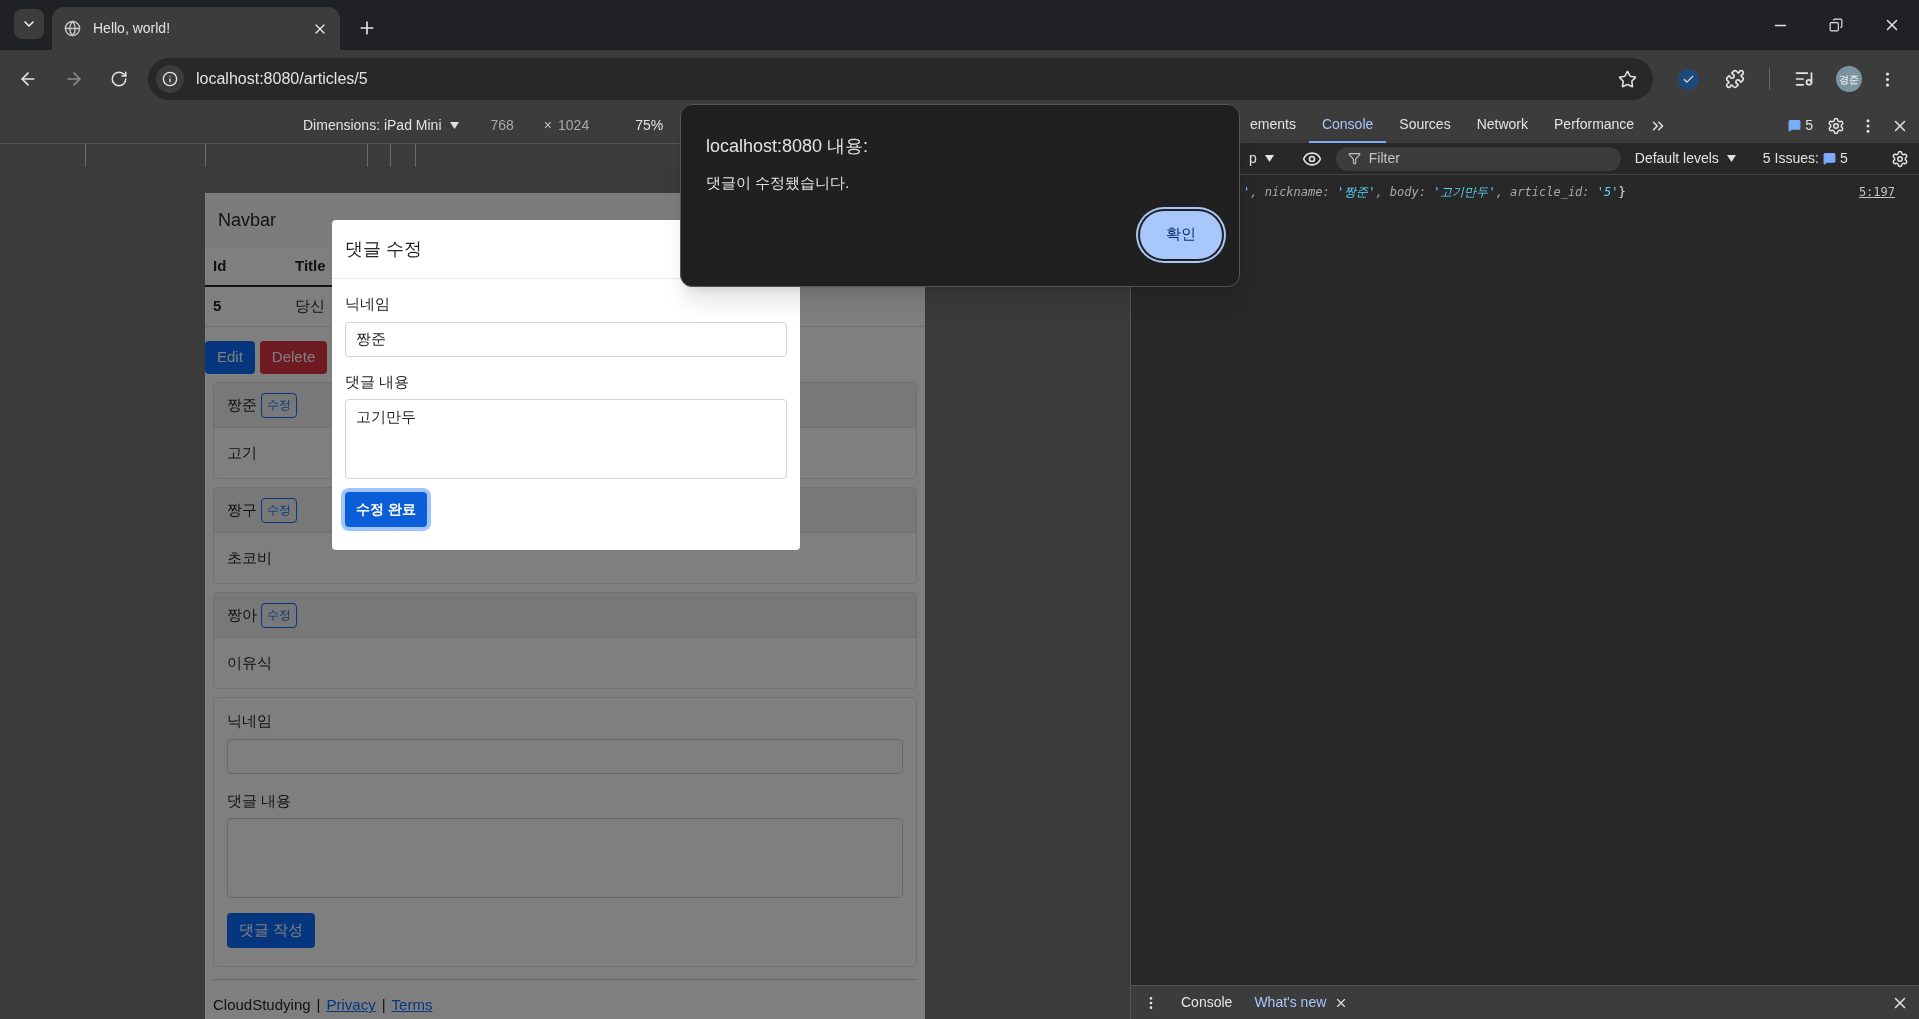 The width and height of the screenshot is (1919, 1019). I want to click on url-text: localhost:8080/articles/5, so click(282, 79).